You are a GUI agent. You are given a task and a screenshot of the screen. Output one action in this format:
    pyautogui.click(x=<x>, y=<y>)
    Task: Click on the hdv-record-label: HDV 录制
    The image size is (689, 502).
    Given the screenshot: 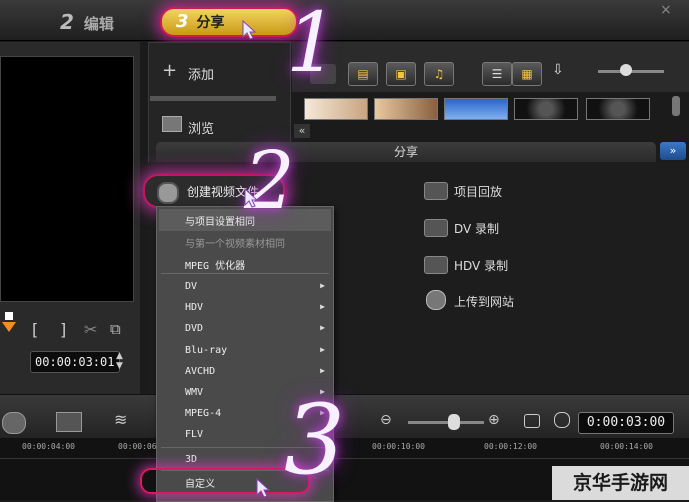 What is the action you would take?
    pyautogui.click(x=481, y=266)
    